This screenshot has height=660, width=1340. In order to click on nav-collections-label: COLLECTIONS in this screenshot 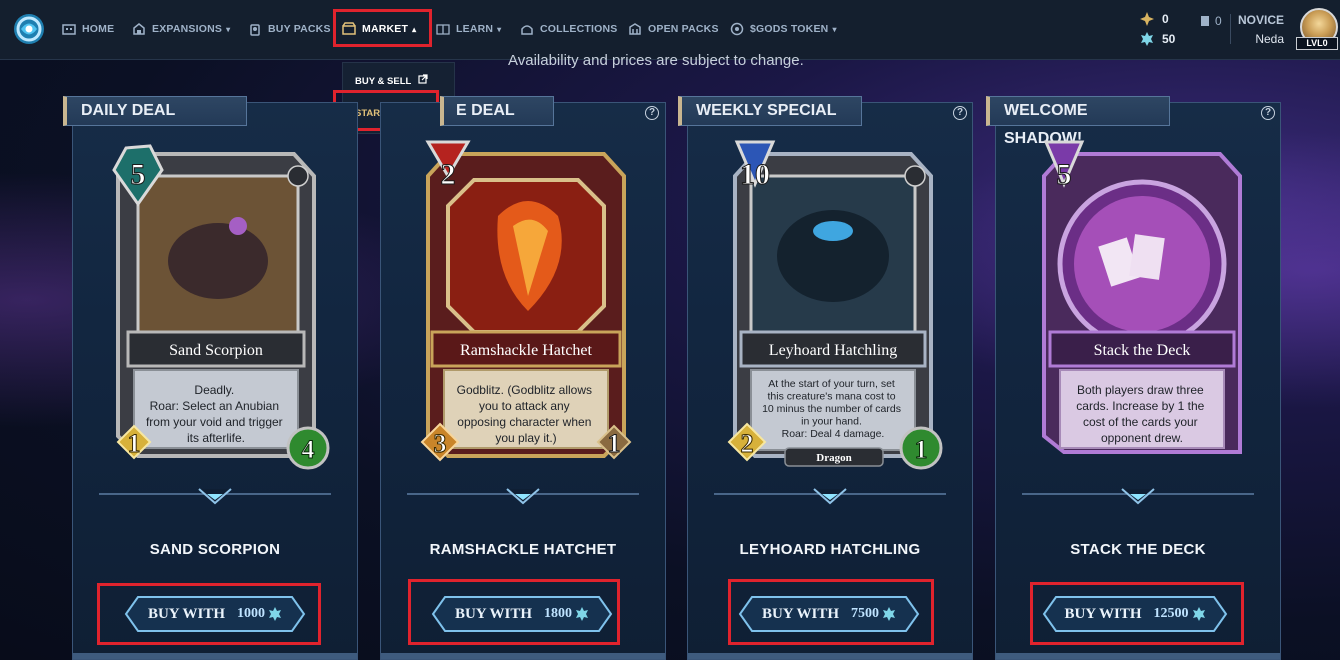, I will do `click(579, 29)`.